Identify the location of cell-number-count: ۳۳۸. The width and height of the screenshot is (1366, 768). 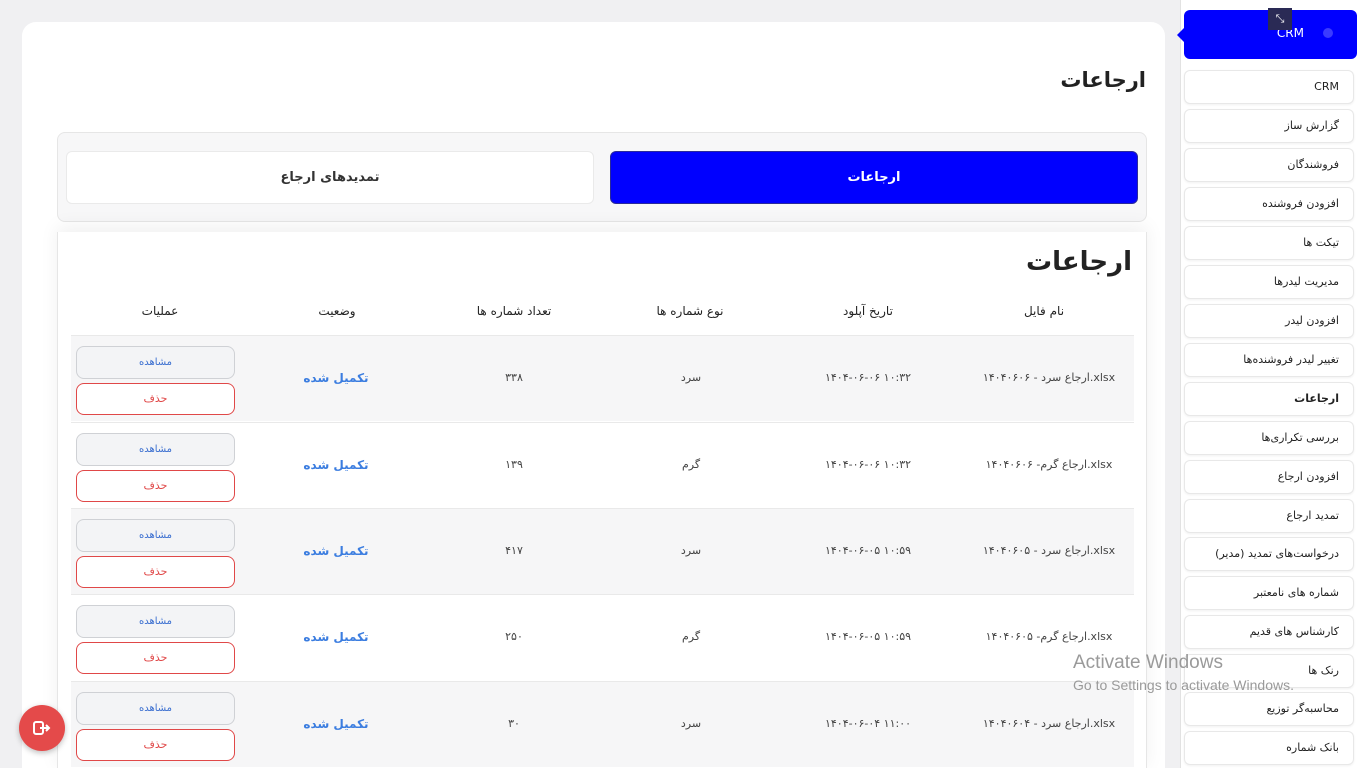
(514, 377).